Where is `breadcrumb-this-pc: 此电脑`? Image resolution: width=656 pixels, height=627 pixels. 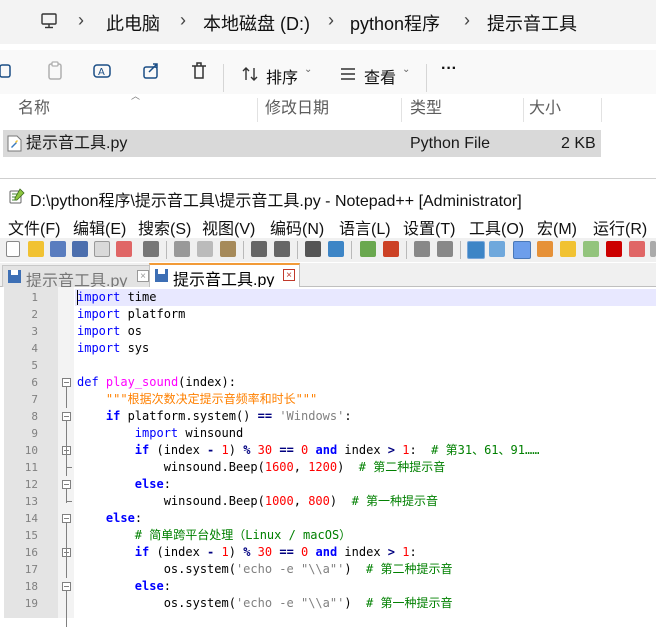
breadcrumb-this-pc: 此电脑 is located at coordinates (133, 23).